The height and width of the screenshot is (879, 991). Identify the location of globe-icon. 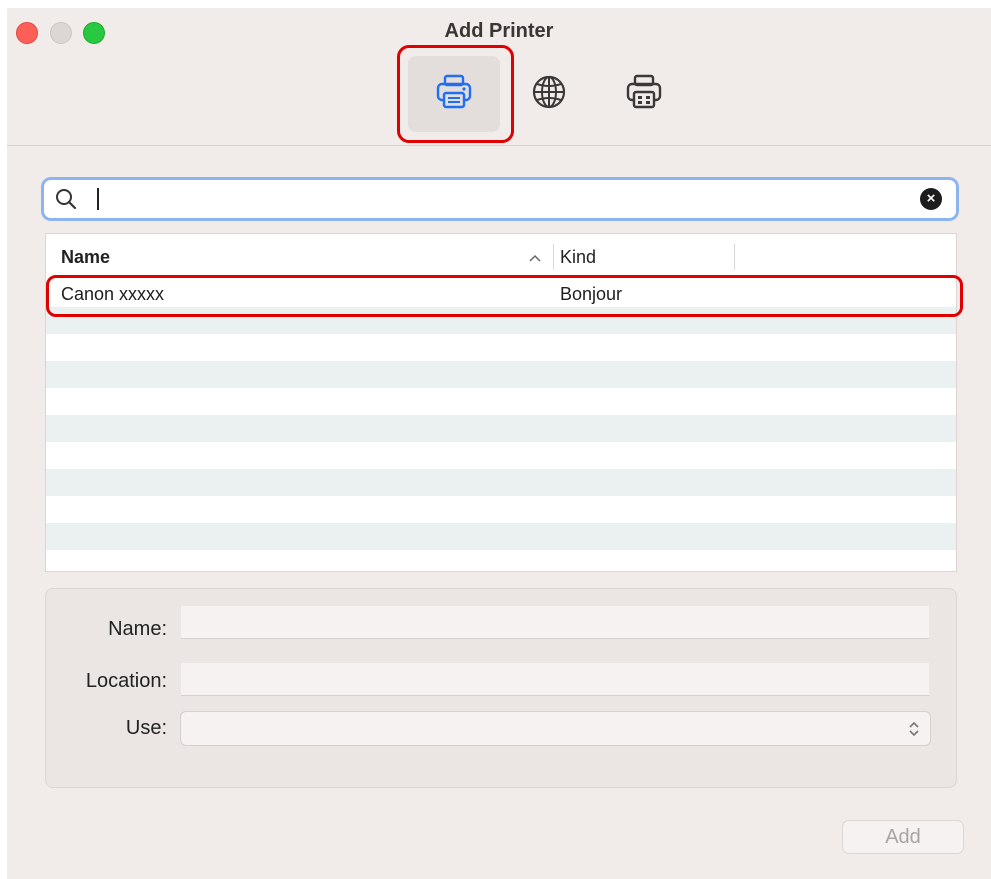
(549, 94).